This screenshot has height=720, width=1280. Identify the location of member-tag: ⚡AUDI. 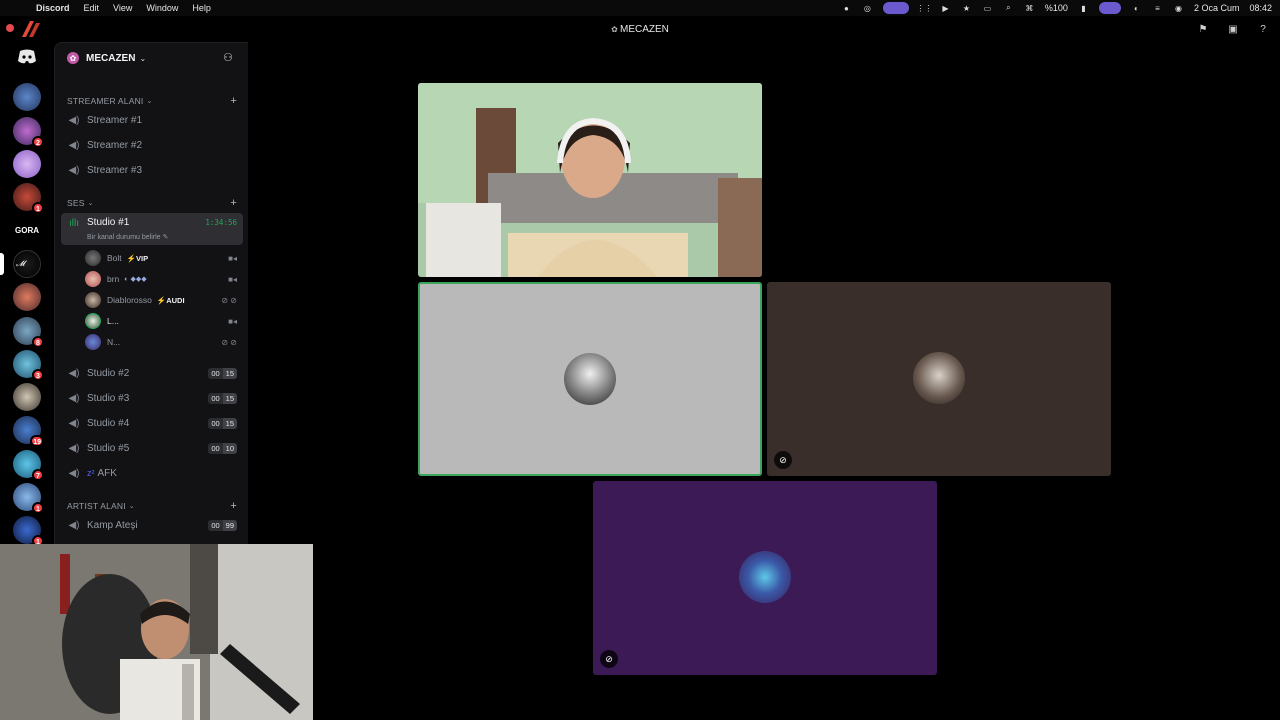
(170, 300).